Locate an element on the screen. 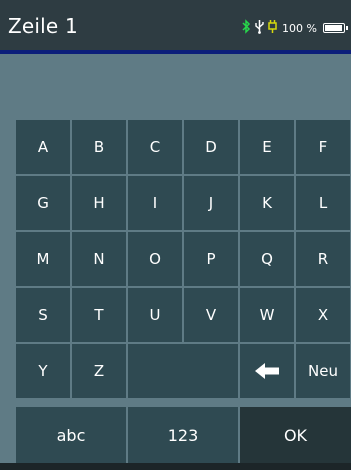 The image size is (351, 470). key-f: F is located at coordinates (323, 147).